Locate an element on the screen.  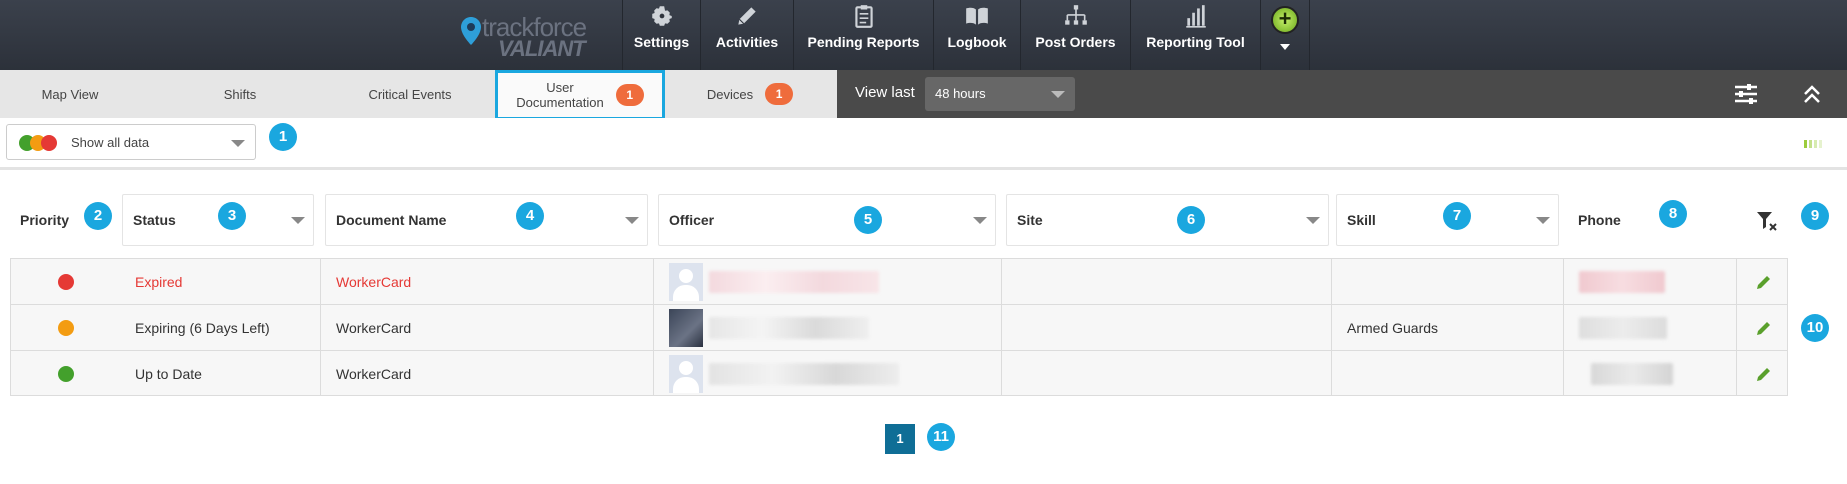
nav-post-orders-label: Post Orders is located at coordinates (1075, 42).